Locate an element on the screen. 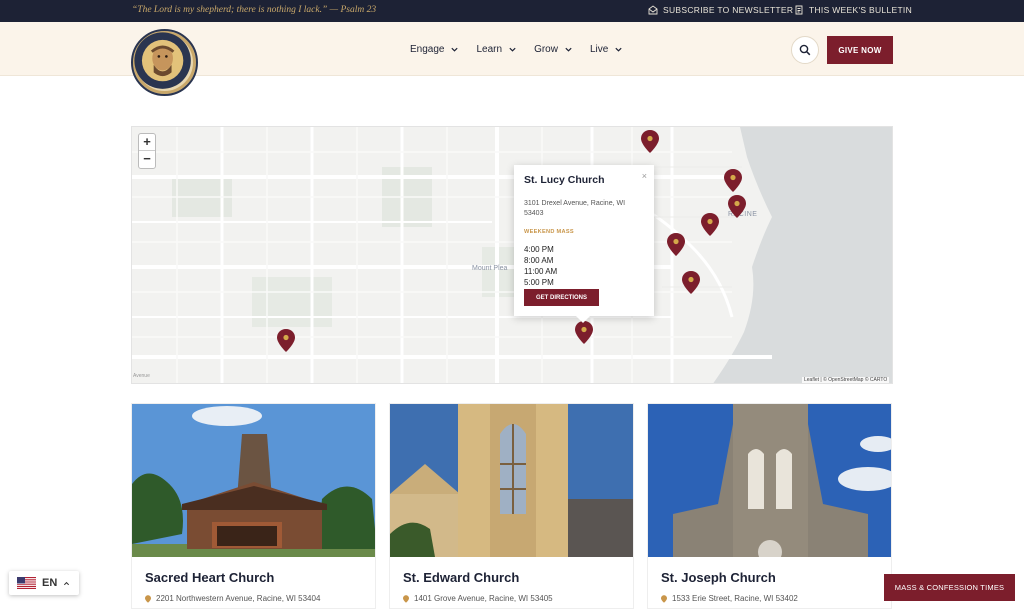 This screenshot has height=609, width=1024. language-switcher: EN is located at coordinates (44, 583).